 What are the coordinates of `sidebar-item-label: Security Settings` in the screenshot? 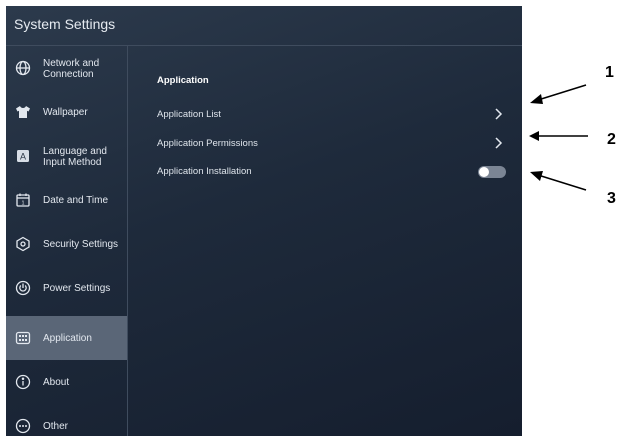 It's located at (81, 244).